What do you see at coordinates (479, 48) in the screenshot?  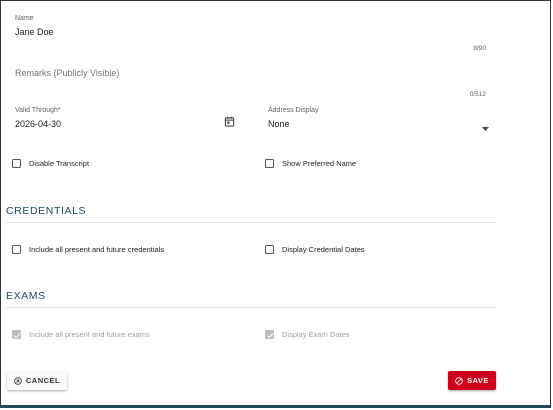 I see `name-counter: 8/90` at bounding box center [479, 48].